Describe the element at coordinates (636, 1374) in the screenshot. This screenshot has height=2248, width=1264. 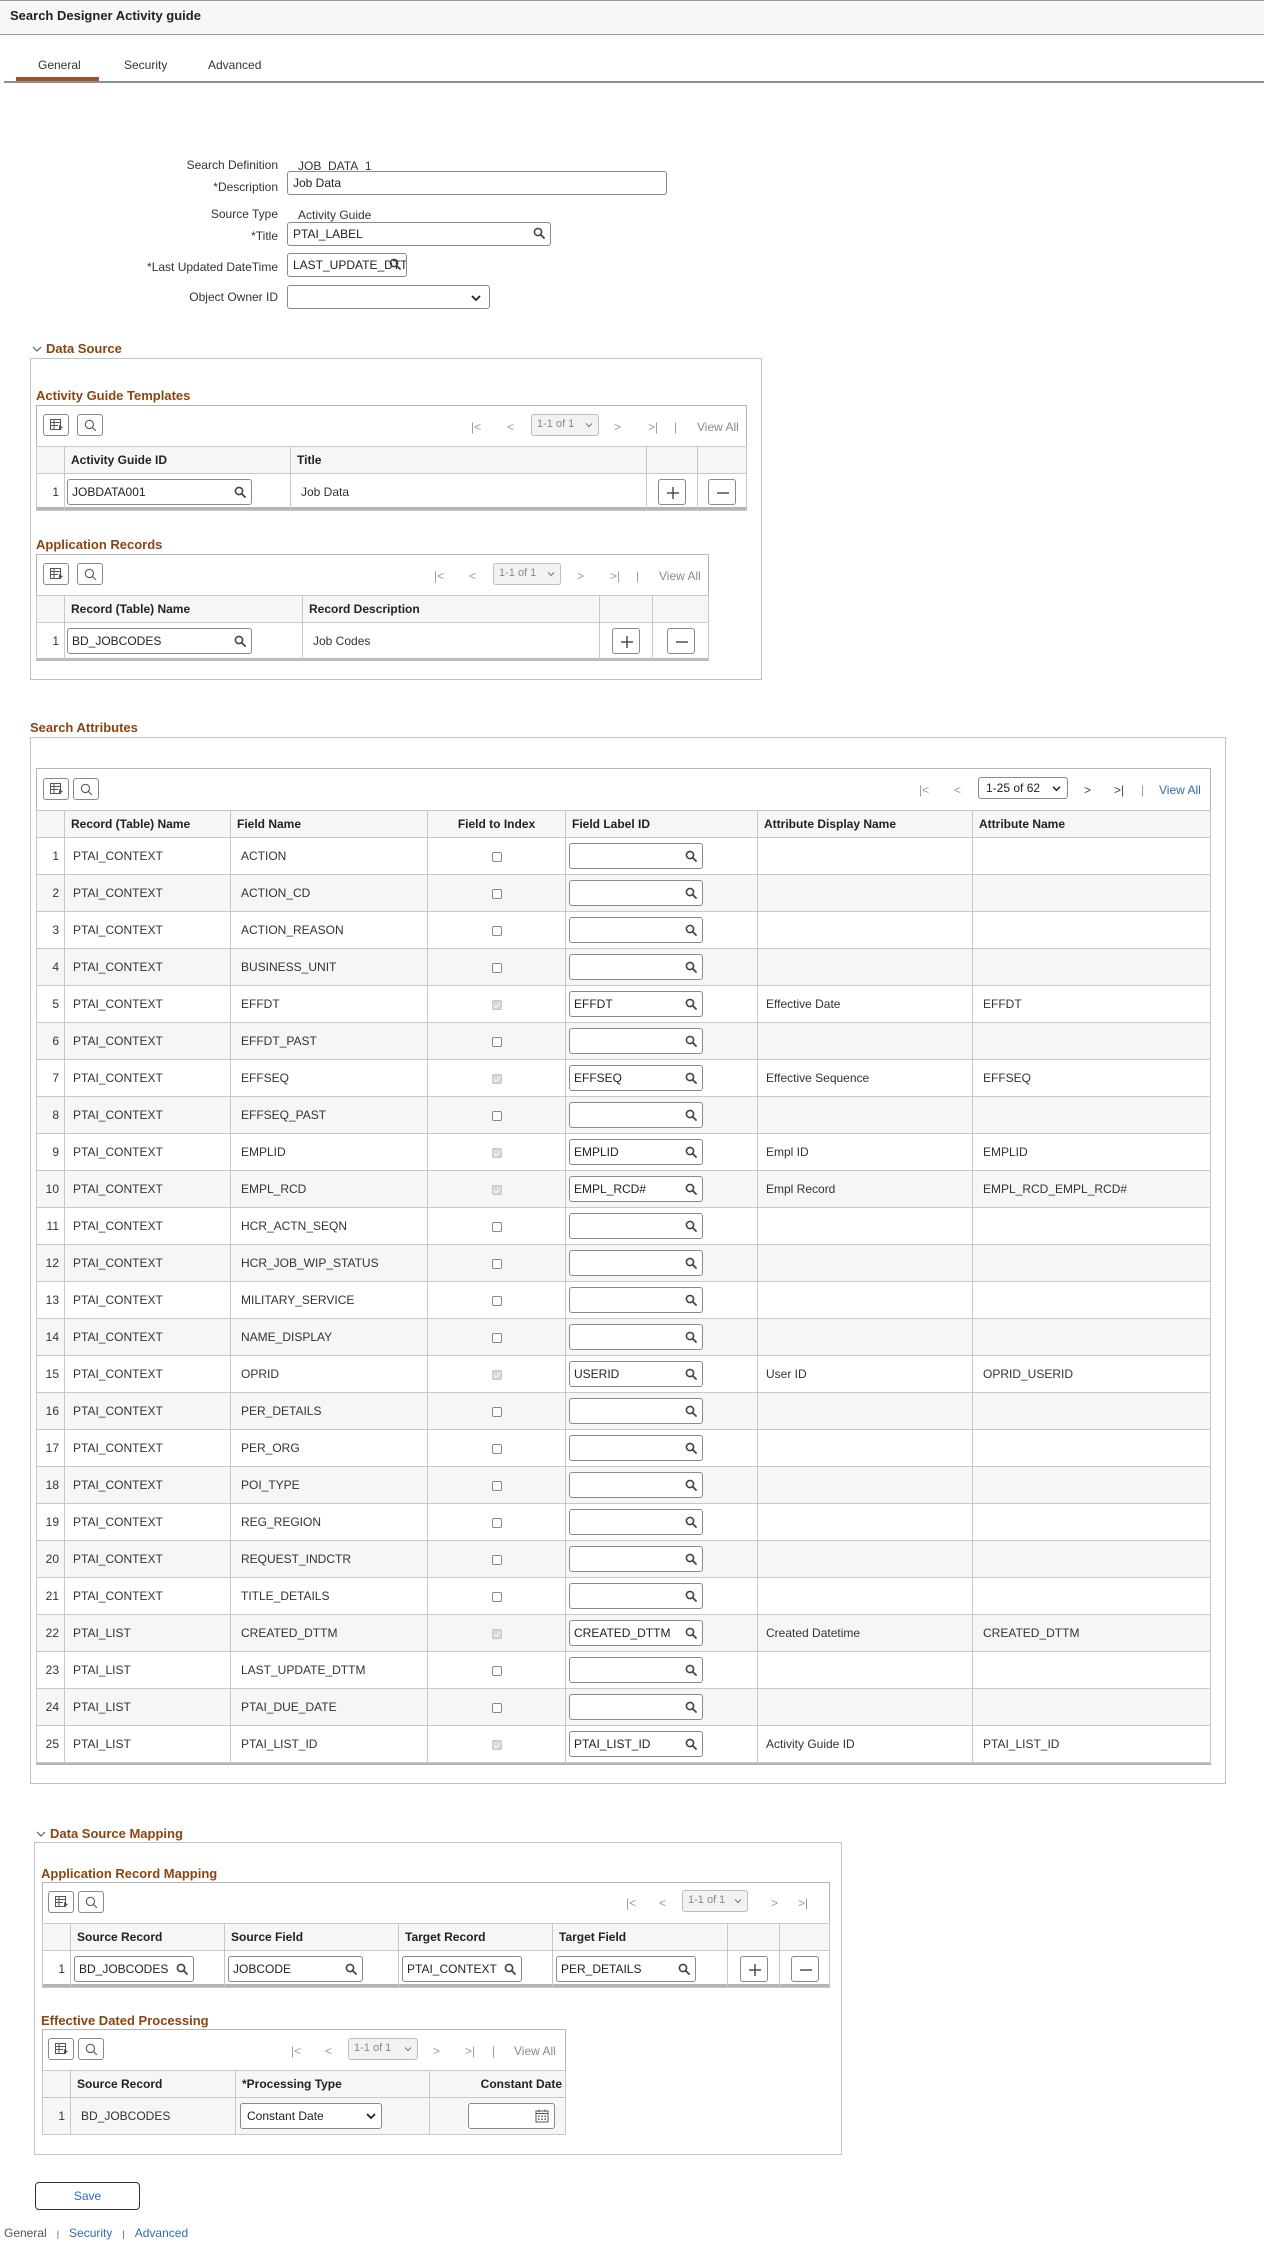
I see `field-label-id-input: USERID` at that location.